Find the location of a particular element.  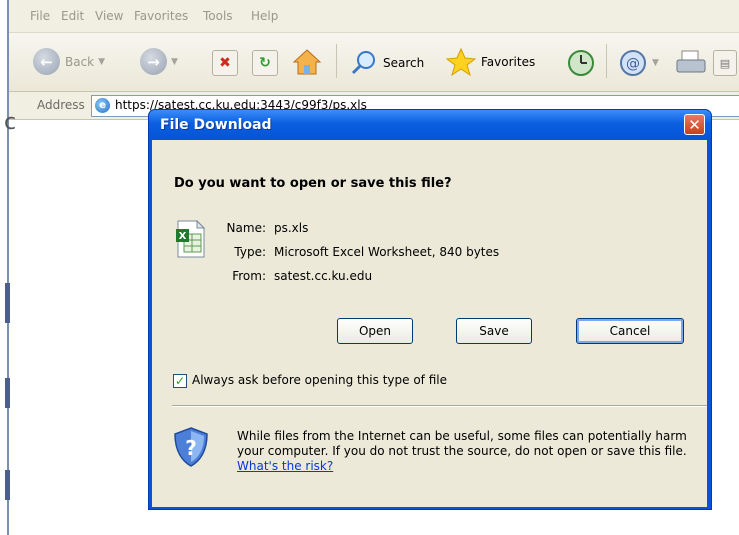

printer-icon is located at coordinates (691, 61).